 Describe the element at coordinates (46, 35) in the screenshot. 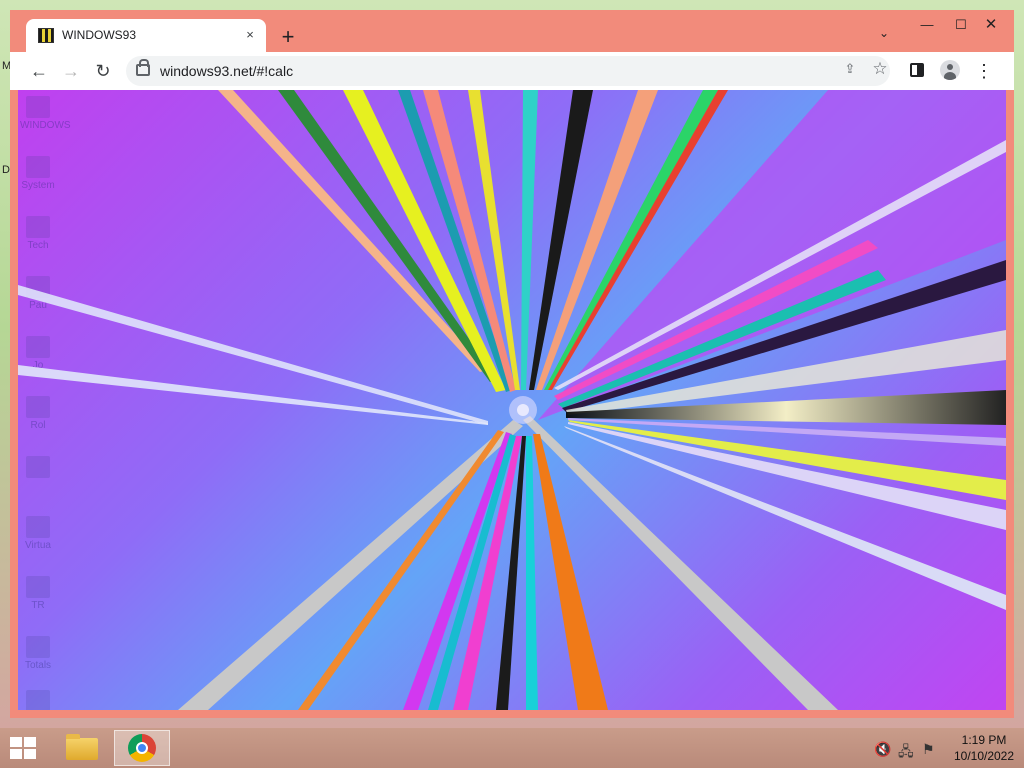

I see `windows93-favicon-icon` at that location.